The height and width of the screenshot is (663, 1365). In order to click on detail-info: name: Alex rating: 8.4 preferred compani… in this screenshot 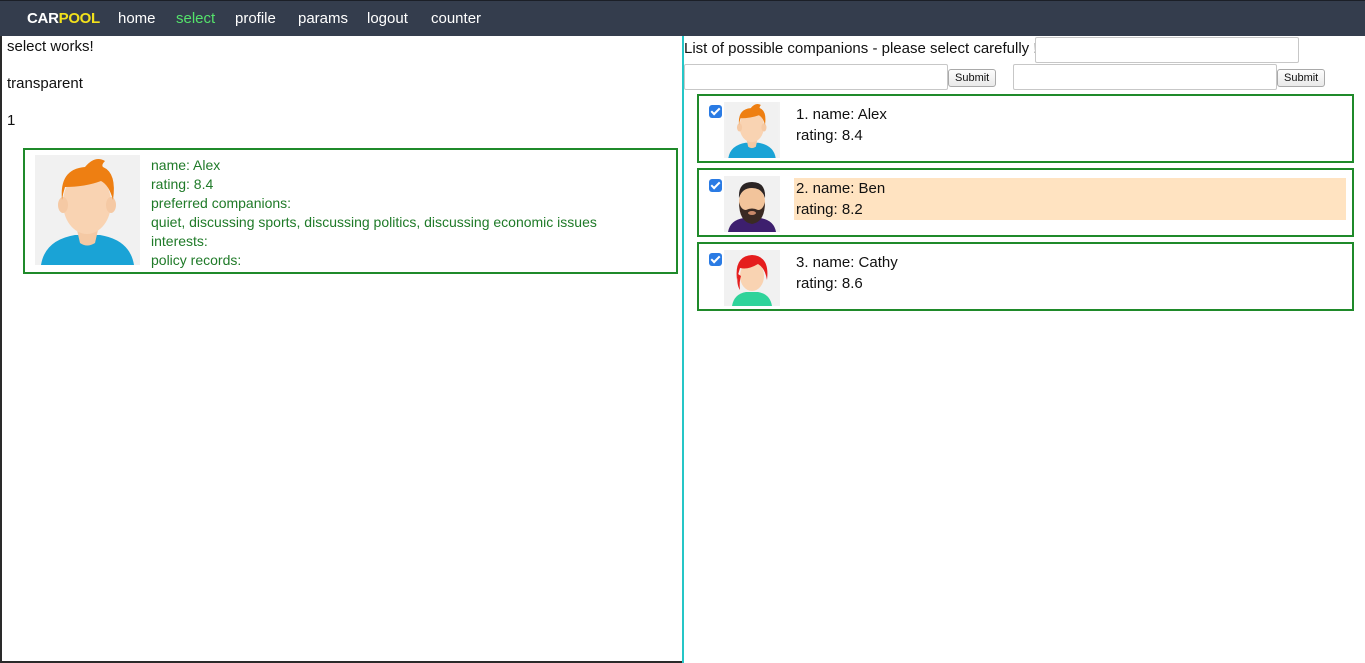, I will do `click(374, 213)`.